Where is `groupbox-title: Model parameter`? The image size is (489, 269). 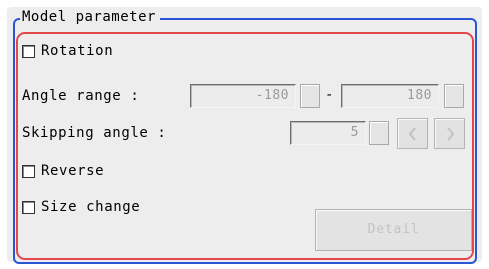
groupbox-title: Model parameter is located at coordinates (90, 17).